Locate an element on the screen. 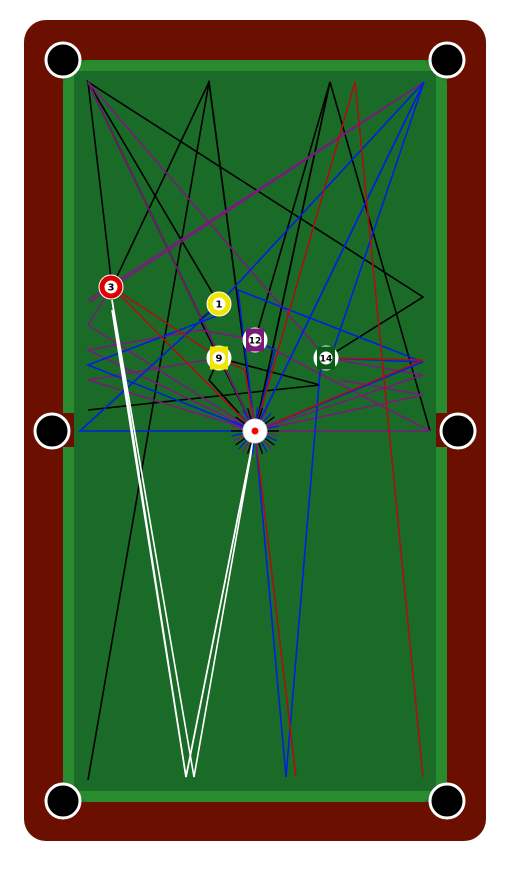 The image size is (511, 869). pocket-top-left is located at coordinates (63, 60).